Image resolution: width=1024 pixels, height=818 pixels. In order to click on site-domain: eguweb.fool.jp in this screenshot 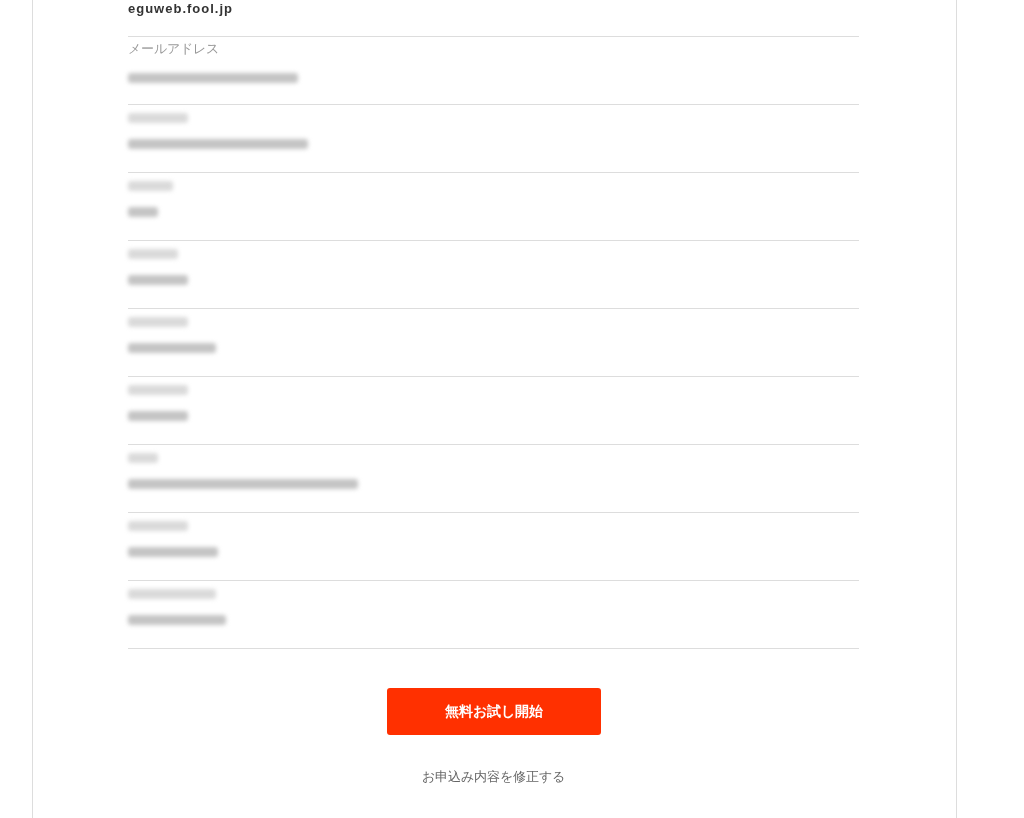, I will do `click(180, 8)`.